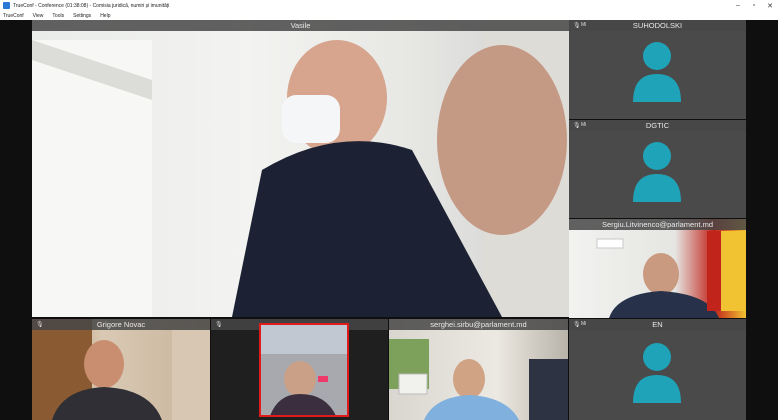 The width and height of the screenshot is (778, 420). Describe the element at coordinates (478, 379) in the screenshot. I see `serghei-video-feed` at that location.